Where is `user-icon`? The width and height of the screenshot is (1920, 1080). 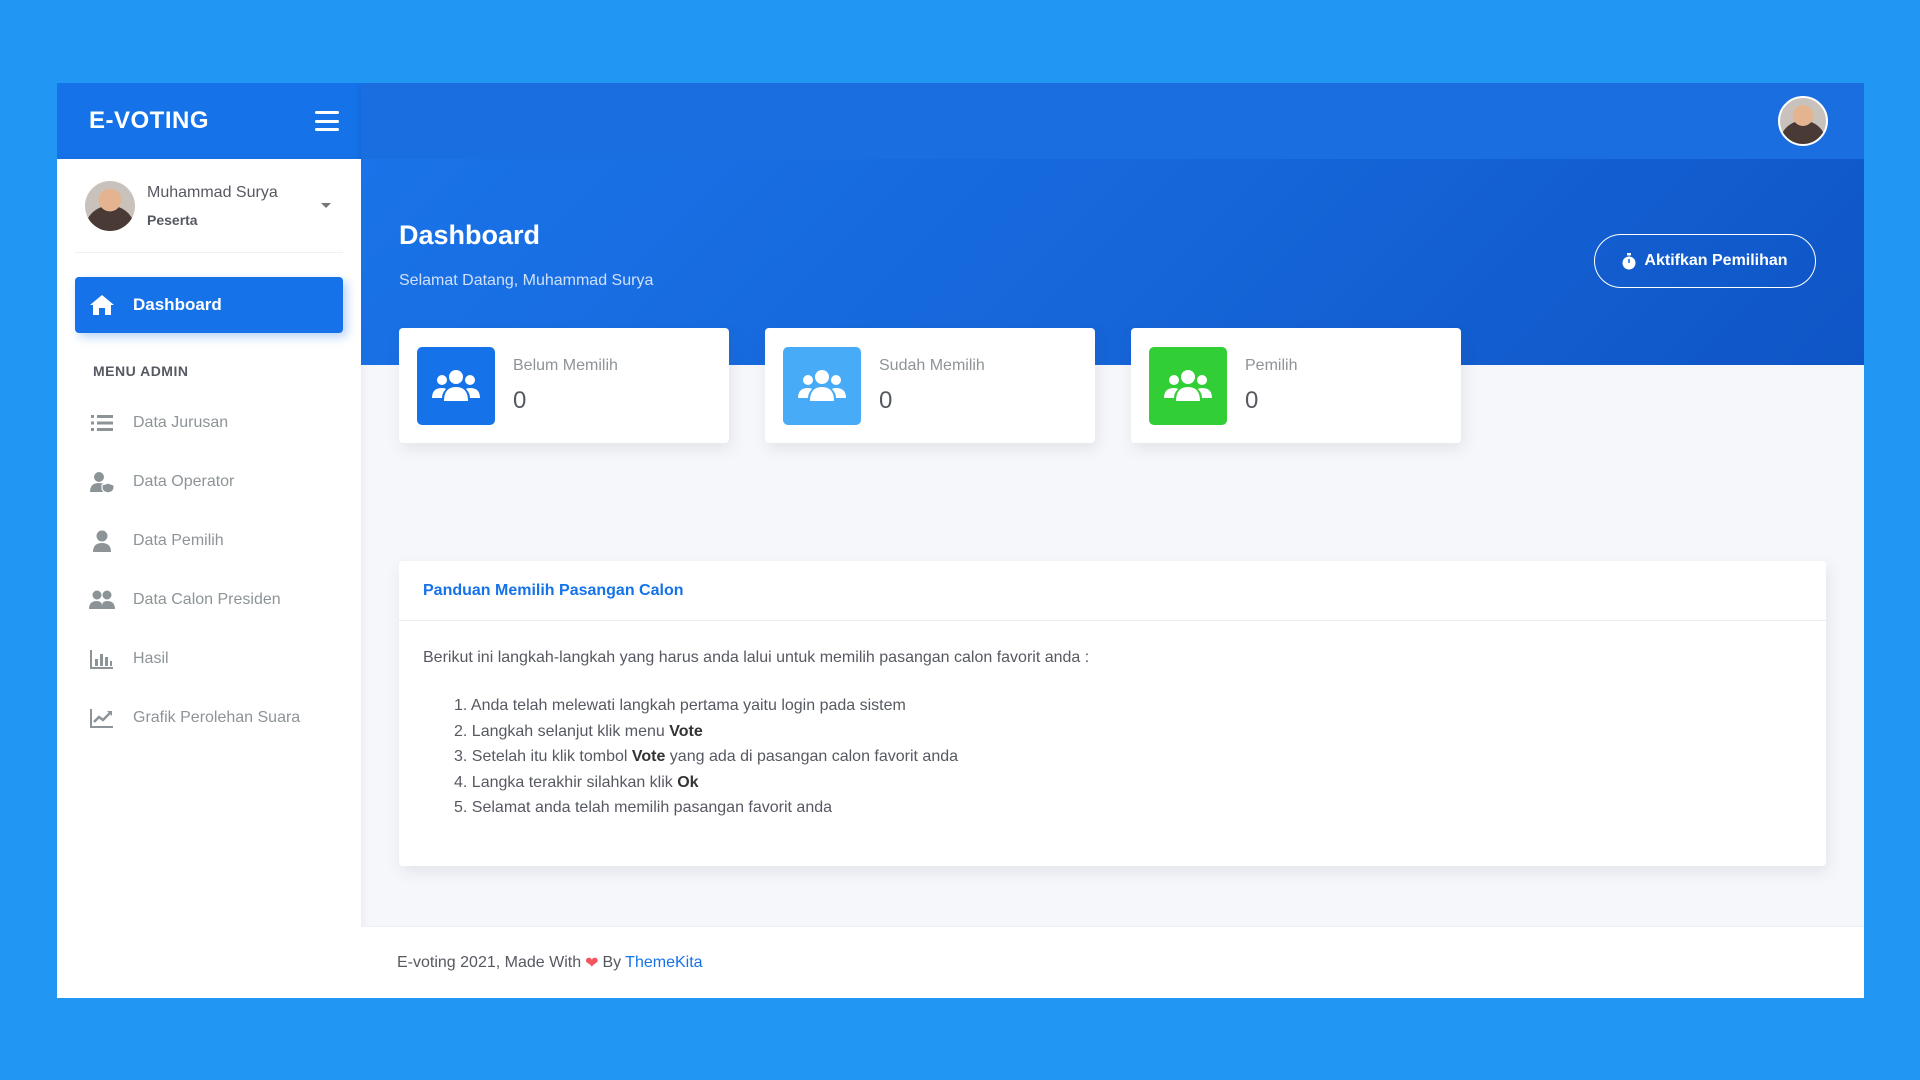 user-icon is located at coordinates (102, 541).